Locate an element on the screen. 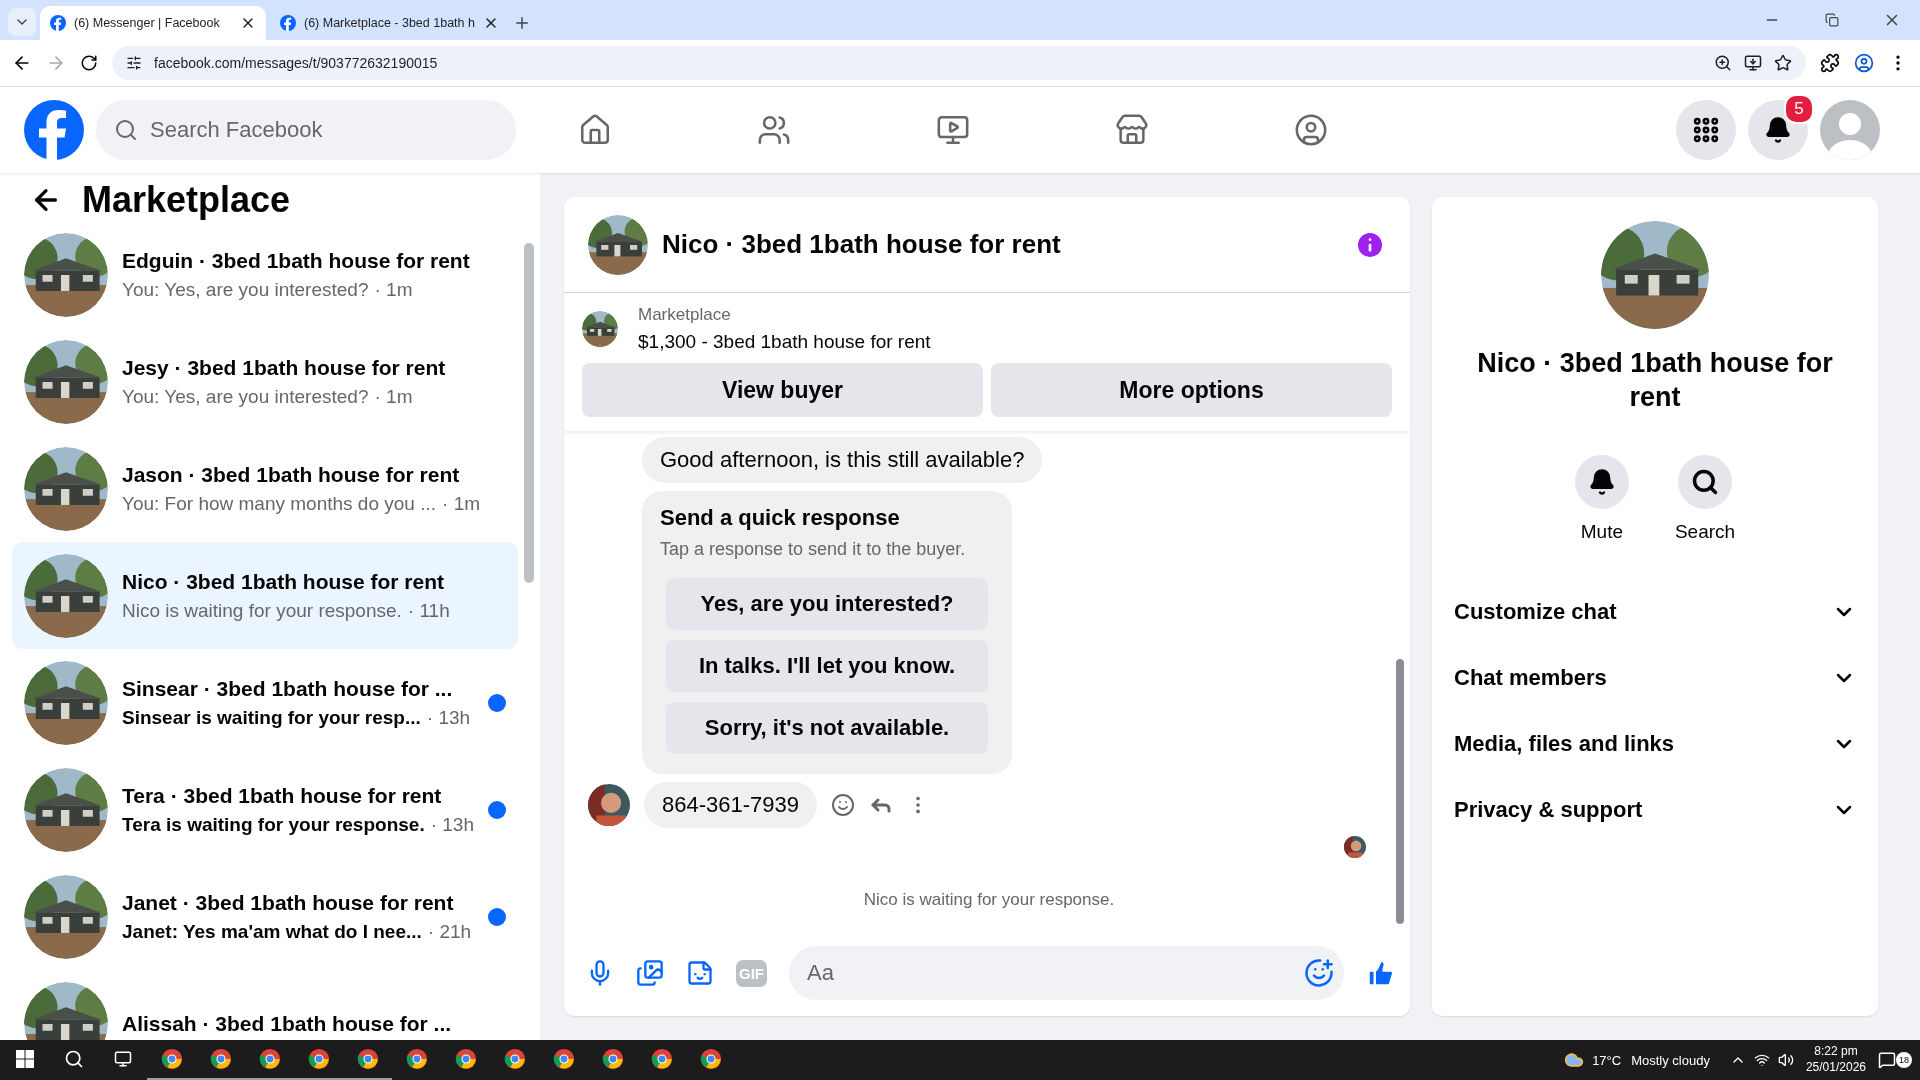 The image size is (1920, 1080). browser-tab: (6) Marketplace - 3bed 1bath h is located at coordinates (389, 23).